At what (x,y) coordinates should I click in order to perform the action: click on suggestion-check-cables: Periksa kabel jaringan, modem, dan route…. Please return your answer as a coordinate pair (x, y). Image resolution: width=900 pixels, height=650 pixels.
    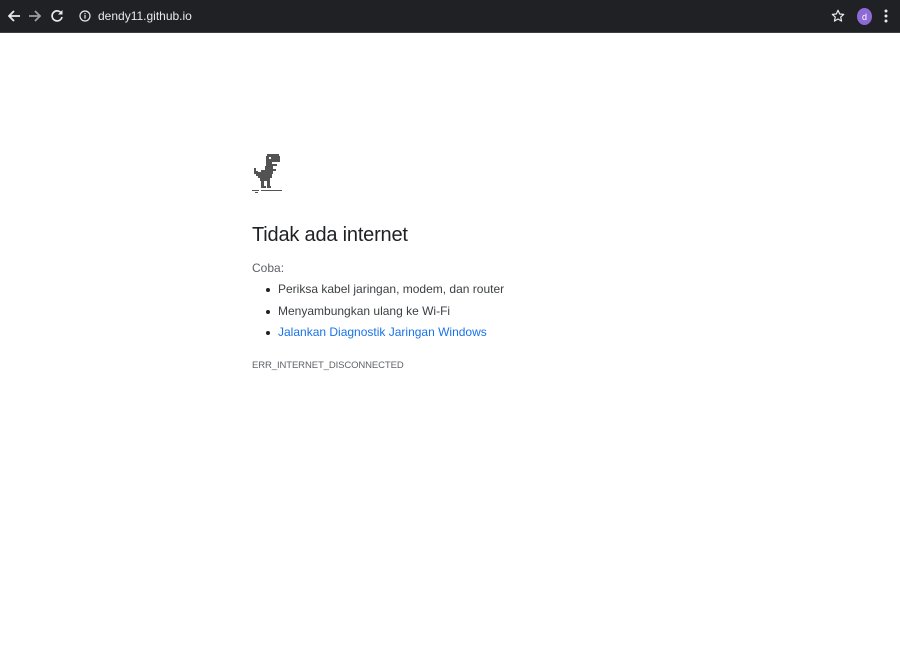
    Looking at the image, I should click on (489, 290).